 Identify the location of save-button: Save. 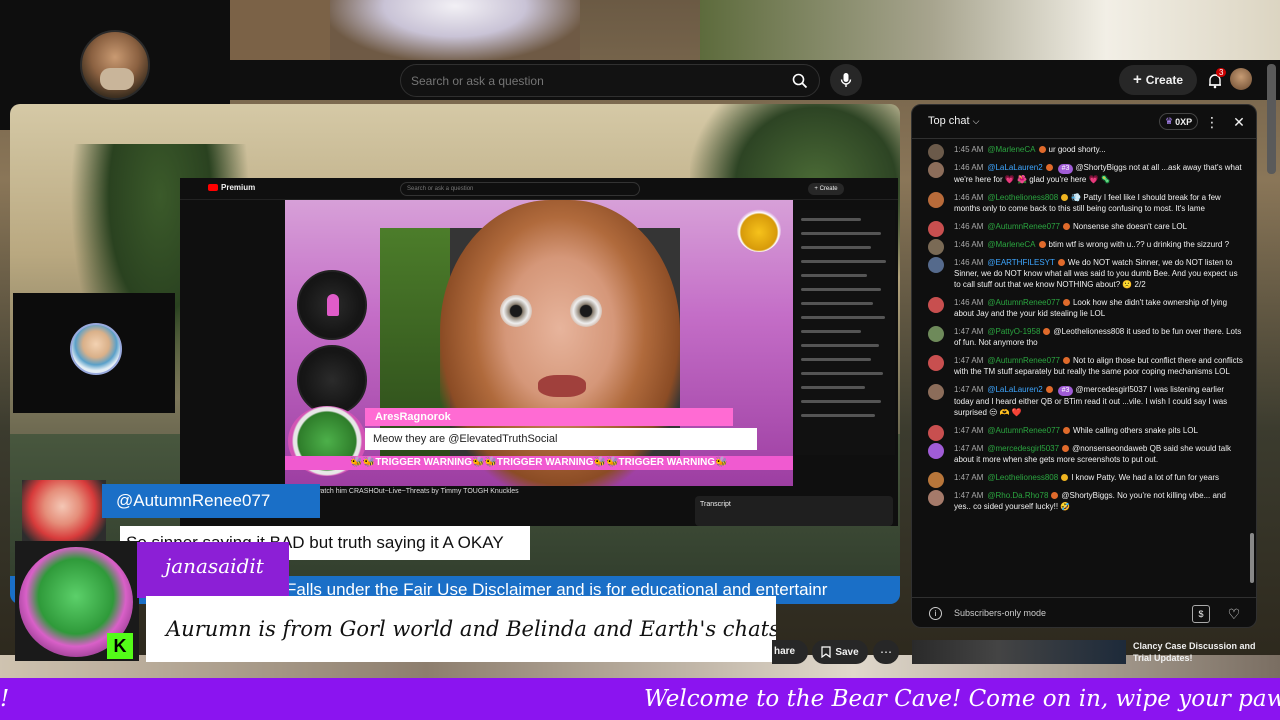
(840, 652).